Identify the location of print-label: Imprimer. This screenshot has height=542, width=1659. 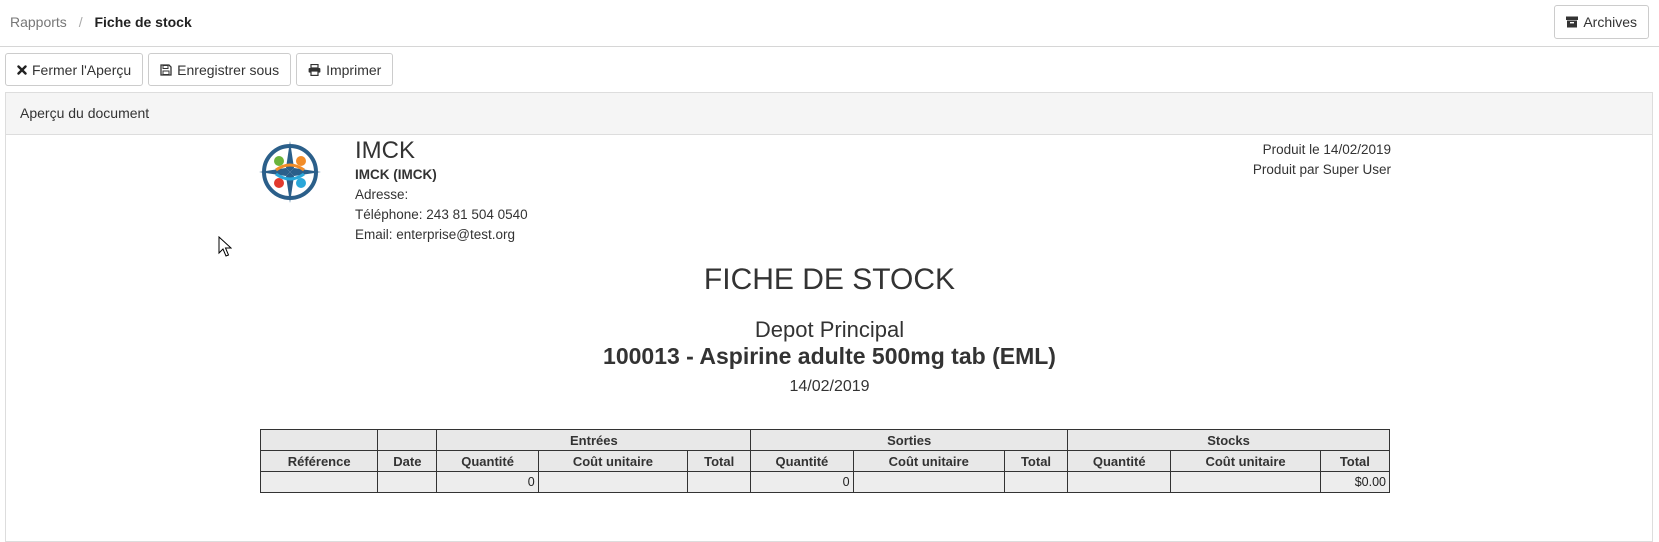
(354, 69).